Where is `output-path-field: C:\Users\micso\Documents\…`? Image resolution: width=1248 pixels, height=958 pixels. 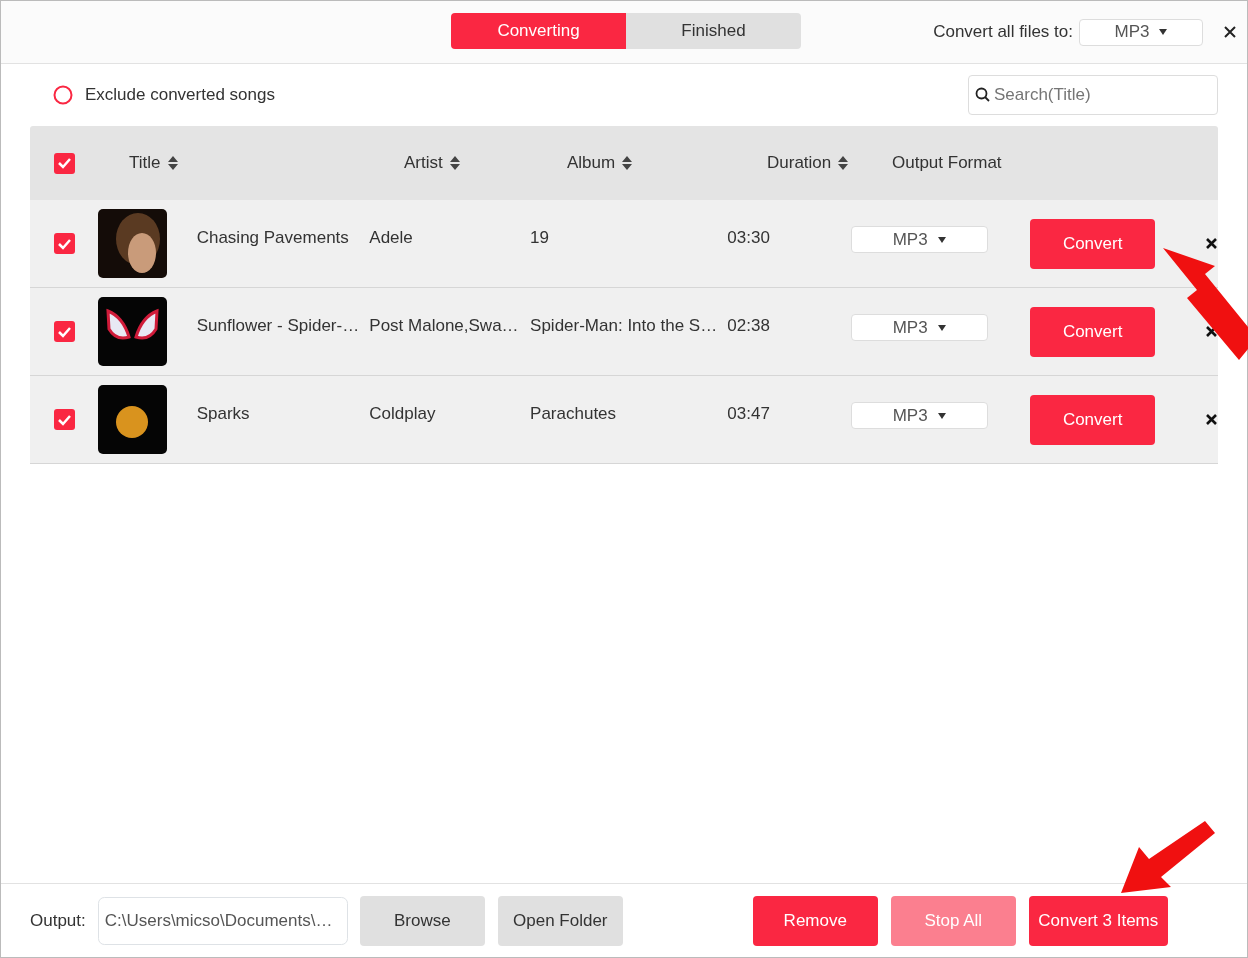 output-path-field: C:\Users\micso\Documents\… is located at coordinates (222, 920).